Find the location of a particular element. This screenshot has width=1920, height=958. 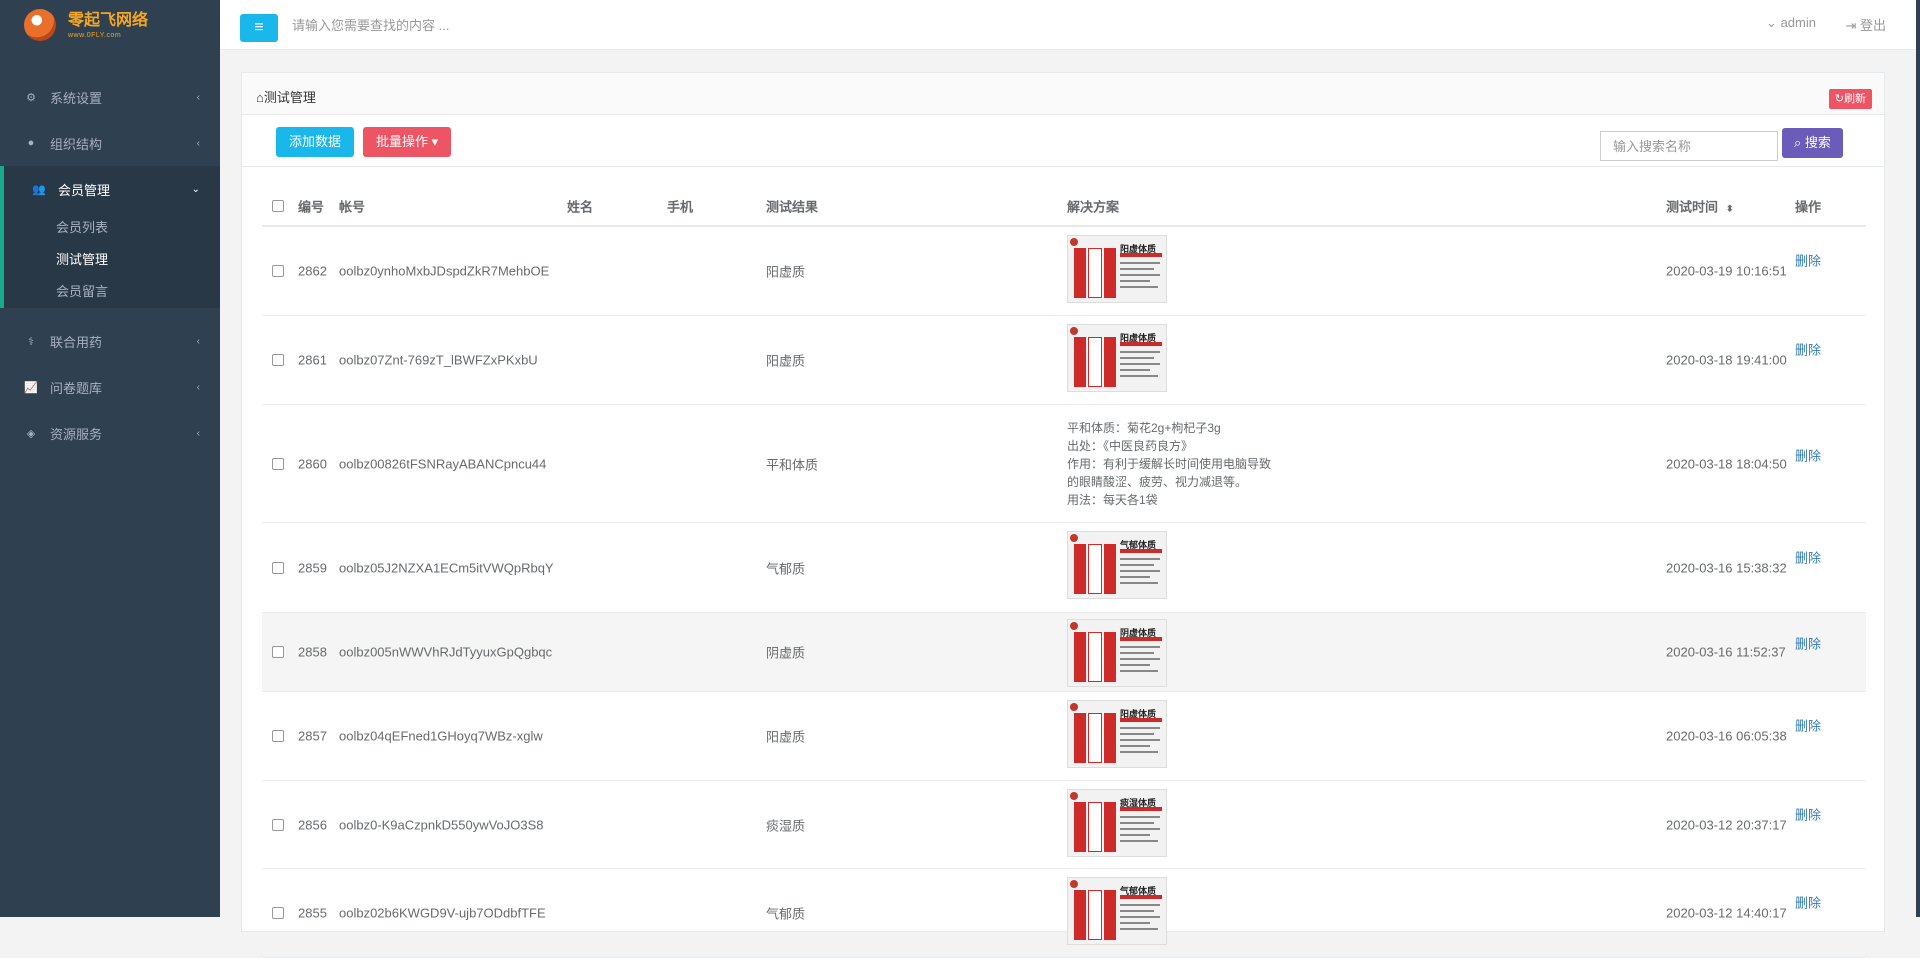

sidebar-item-system-settings: ⚙ 系统设置 ‹ is located at coordinates (110, 97).